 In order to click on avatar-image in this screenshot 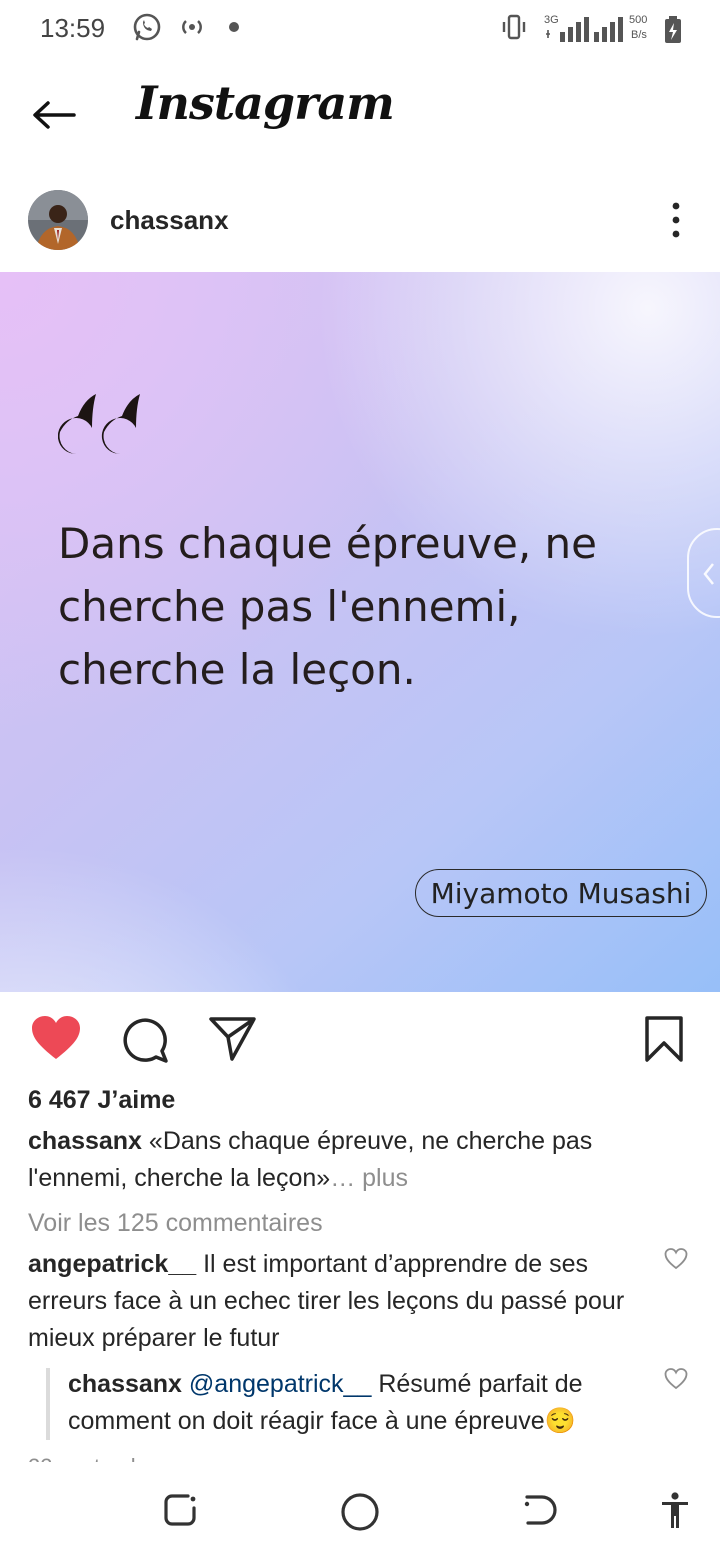, I will do `click(58, 220)`.